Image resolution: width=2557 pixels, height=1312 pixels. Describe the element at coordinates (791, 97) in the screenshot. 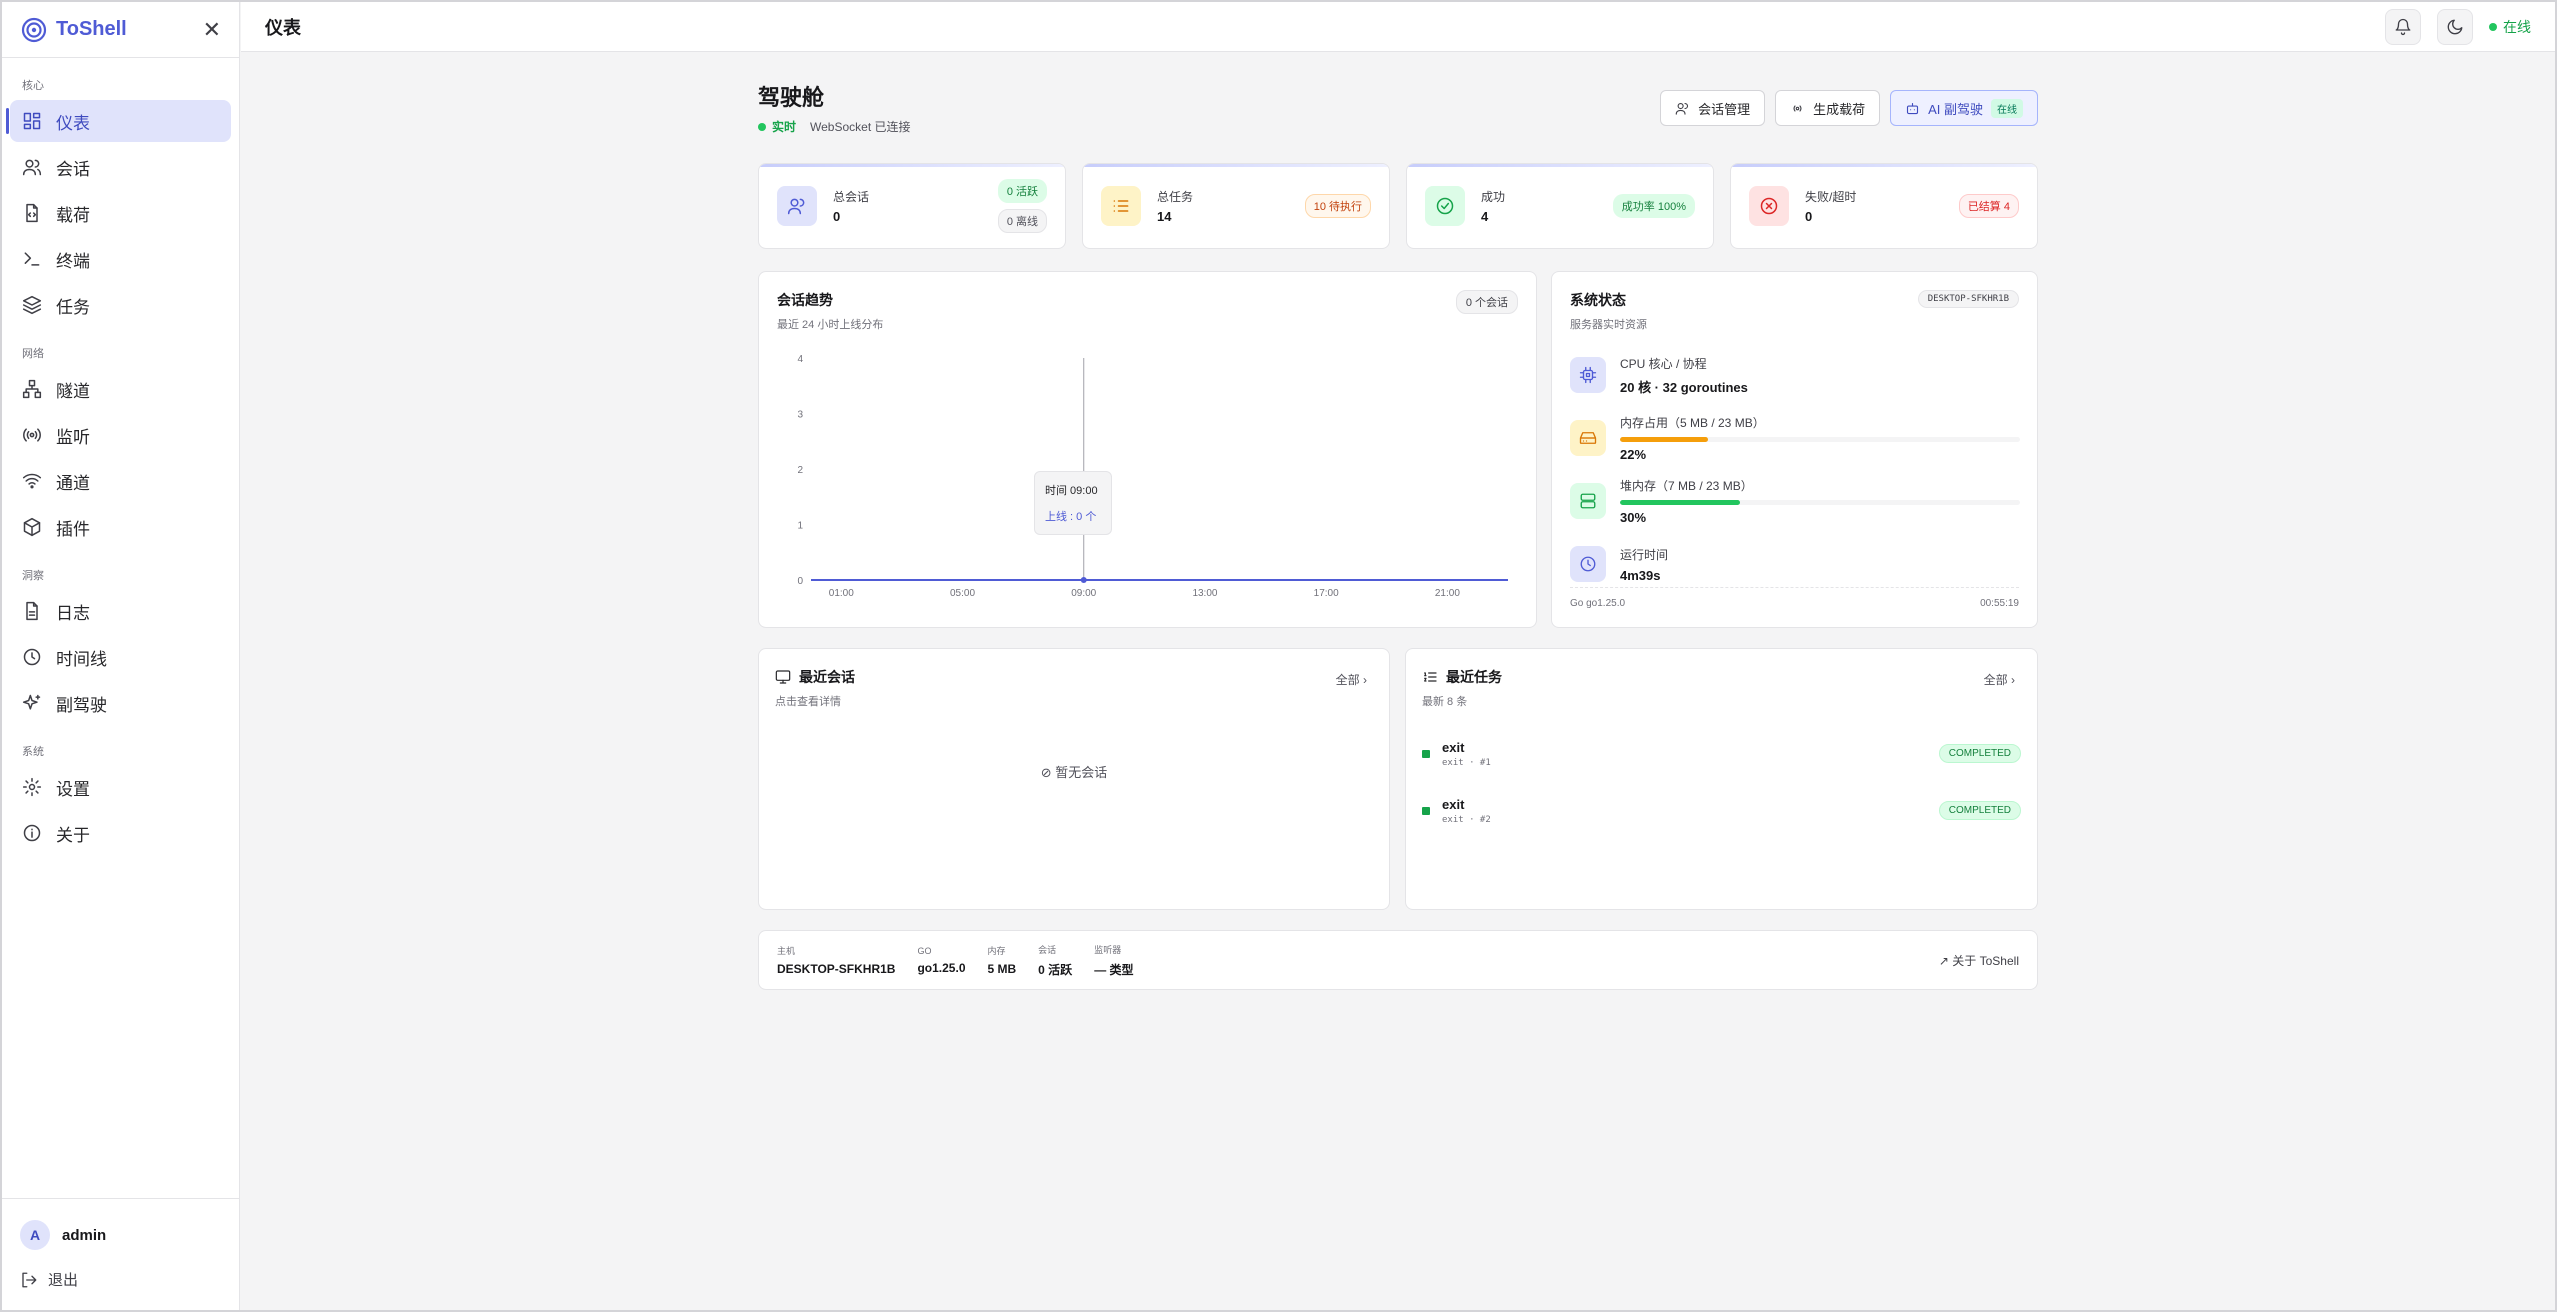

I see `cockpit-title: 驾驶舱` at that location.